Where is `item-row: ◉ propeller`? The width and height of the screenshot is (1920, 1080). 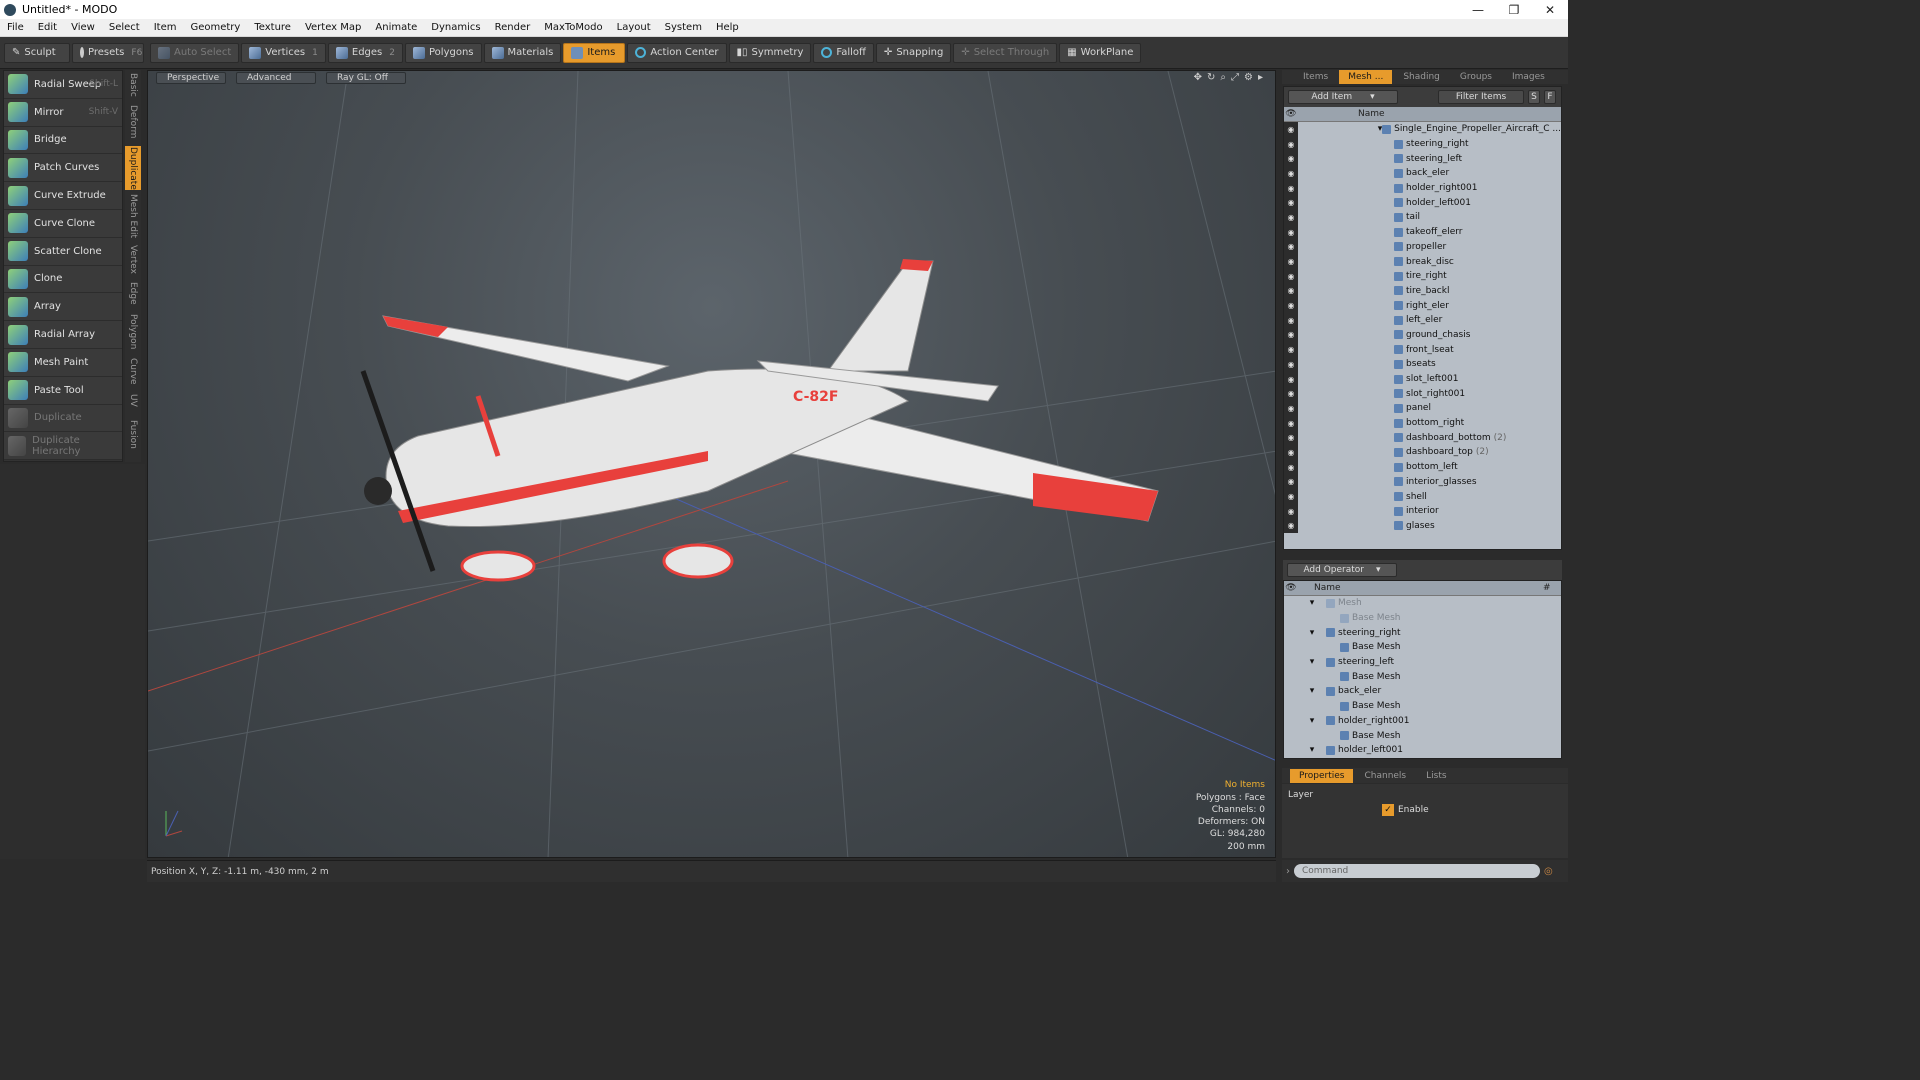 item-row: ◉ propeller is located at coordinates (1422, 247).